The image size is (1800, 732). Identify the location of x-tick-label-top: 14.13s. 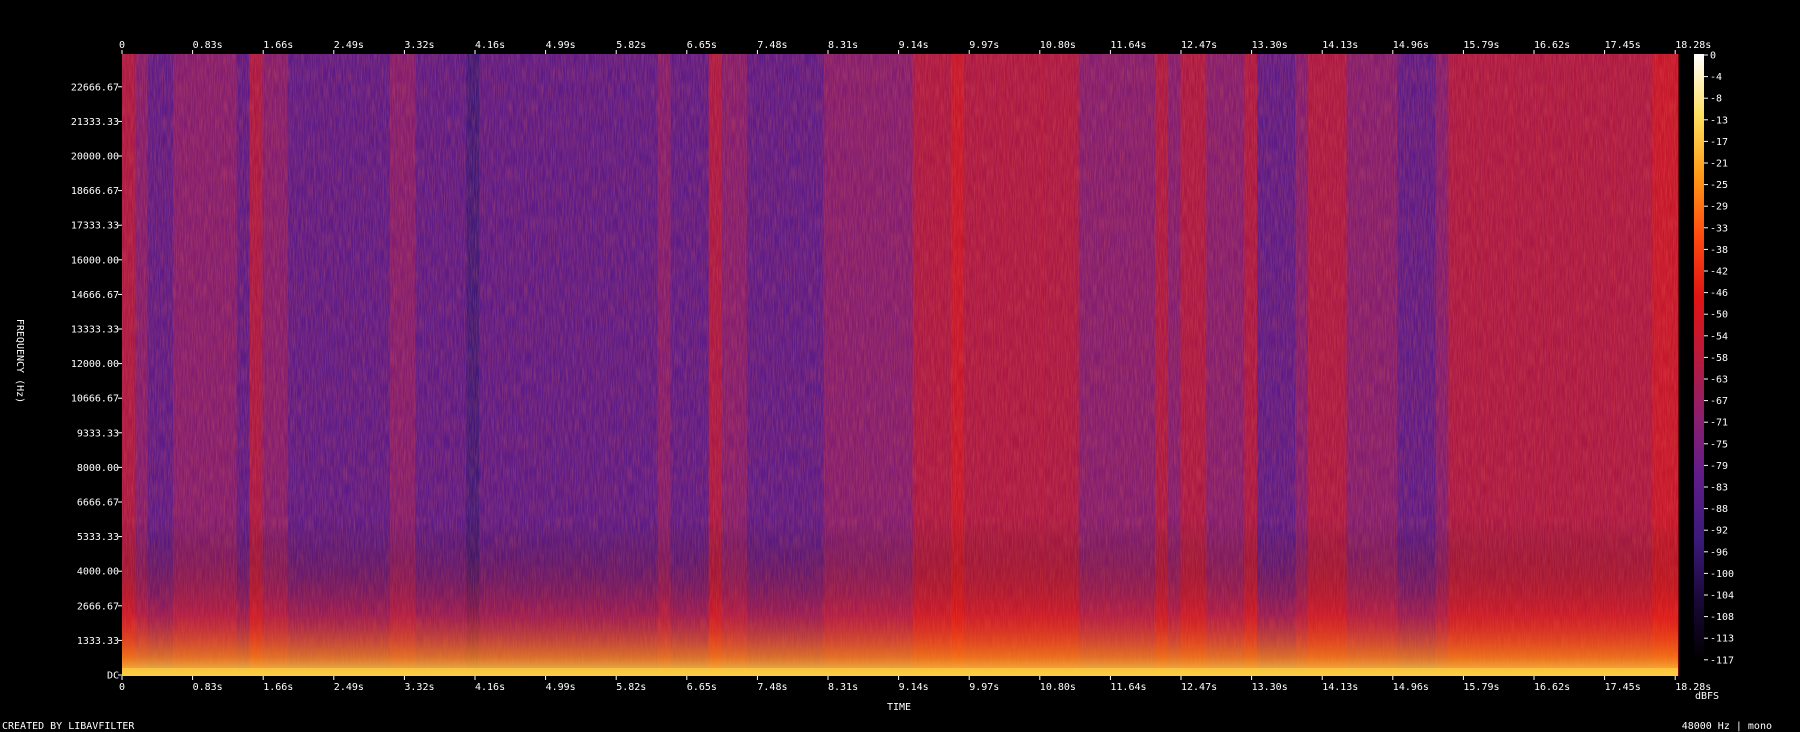
(1340, 45).